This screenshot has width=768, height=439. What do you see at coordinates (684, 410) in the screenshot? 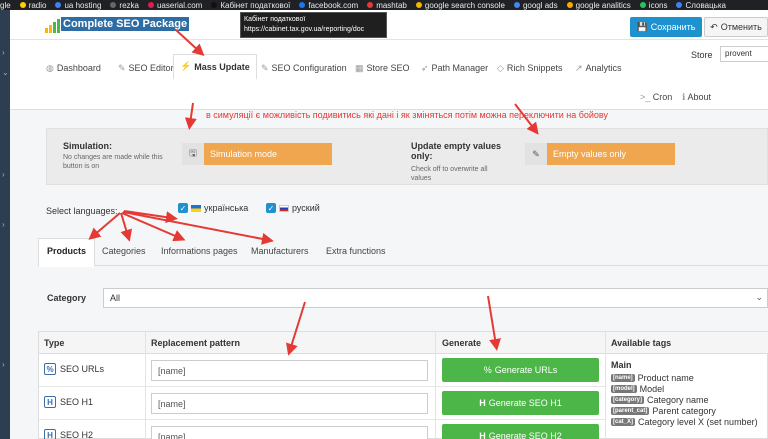
I see `tag-desc: Parent category` at bounding box center [684, 410].